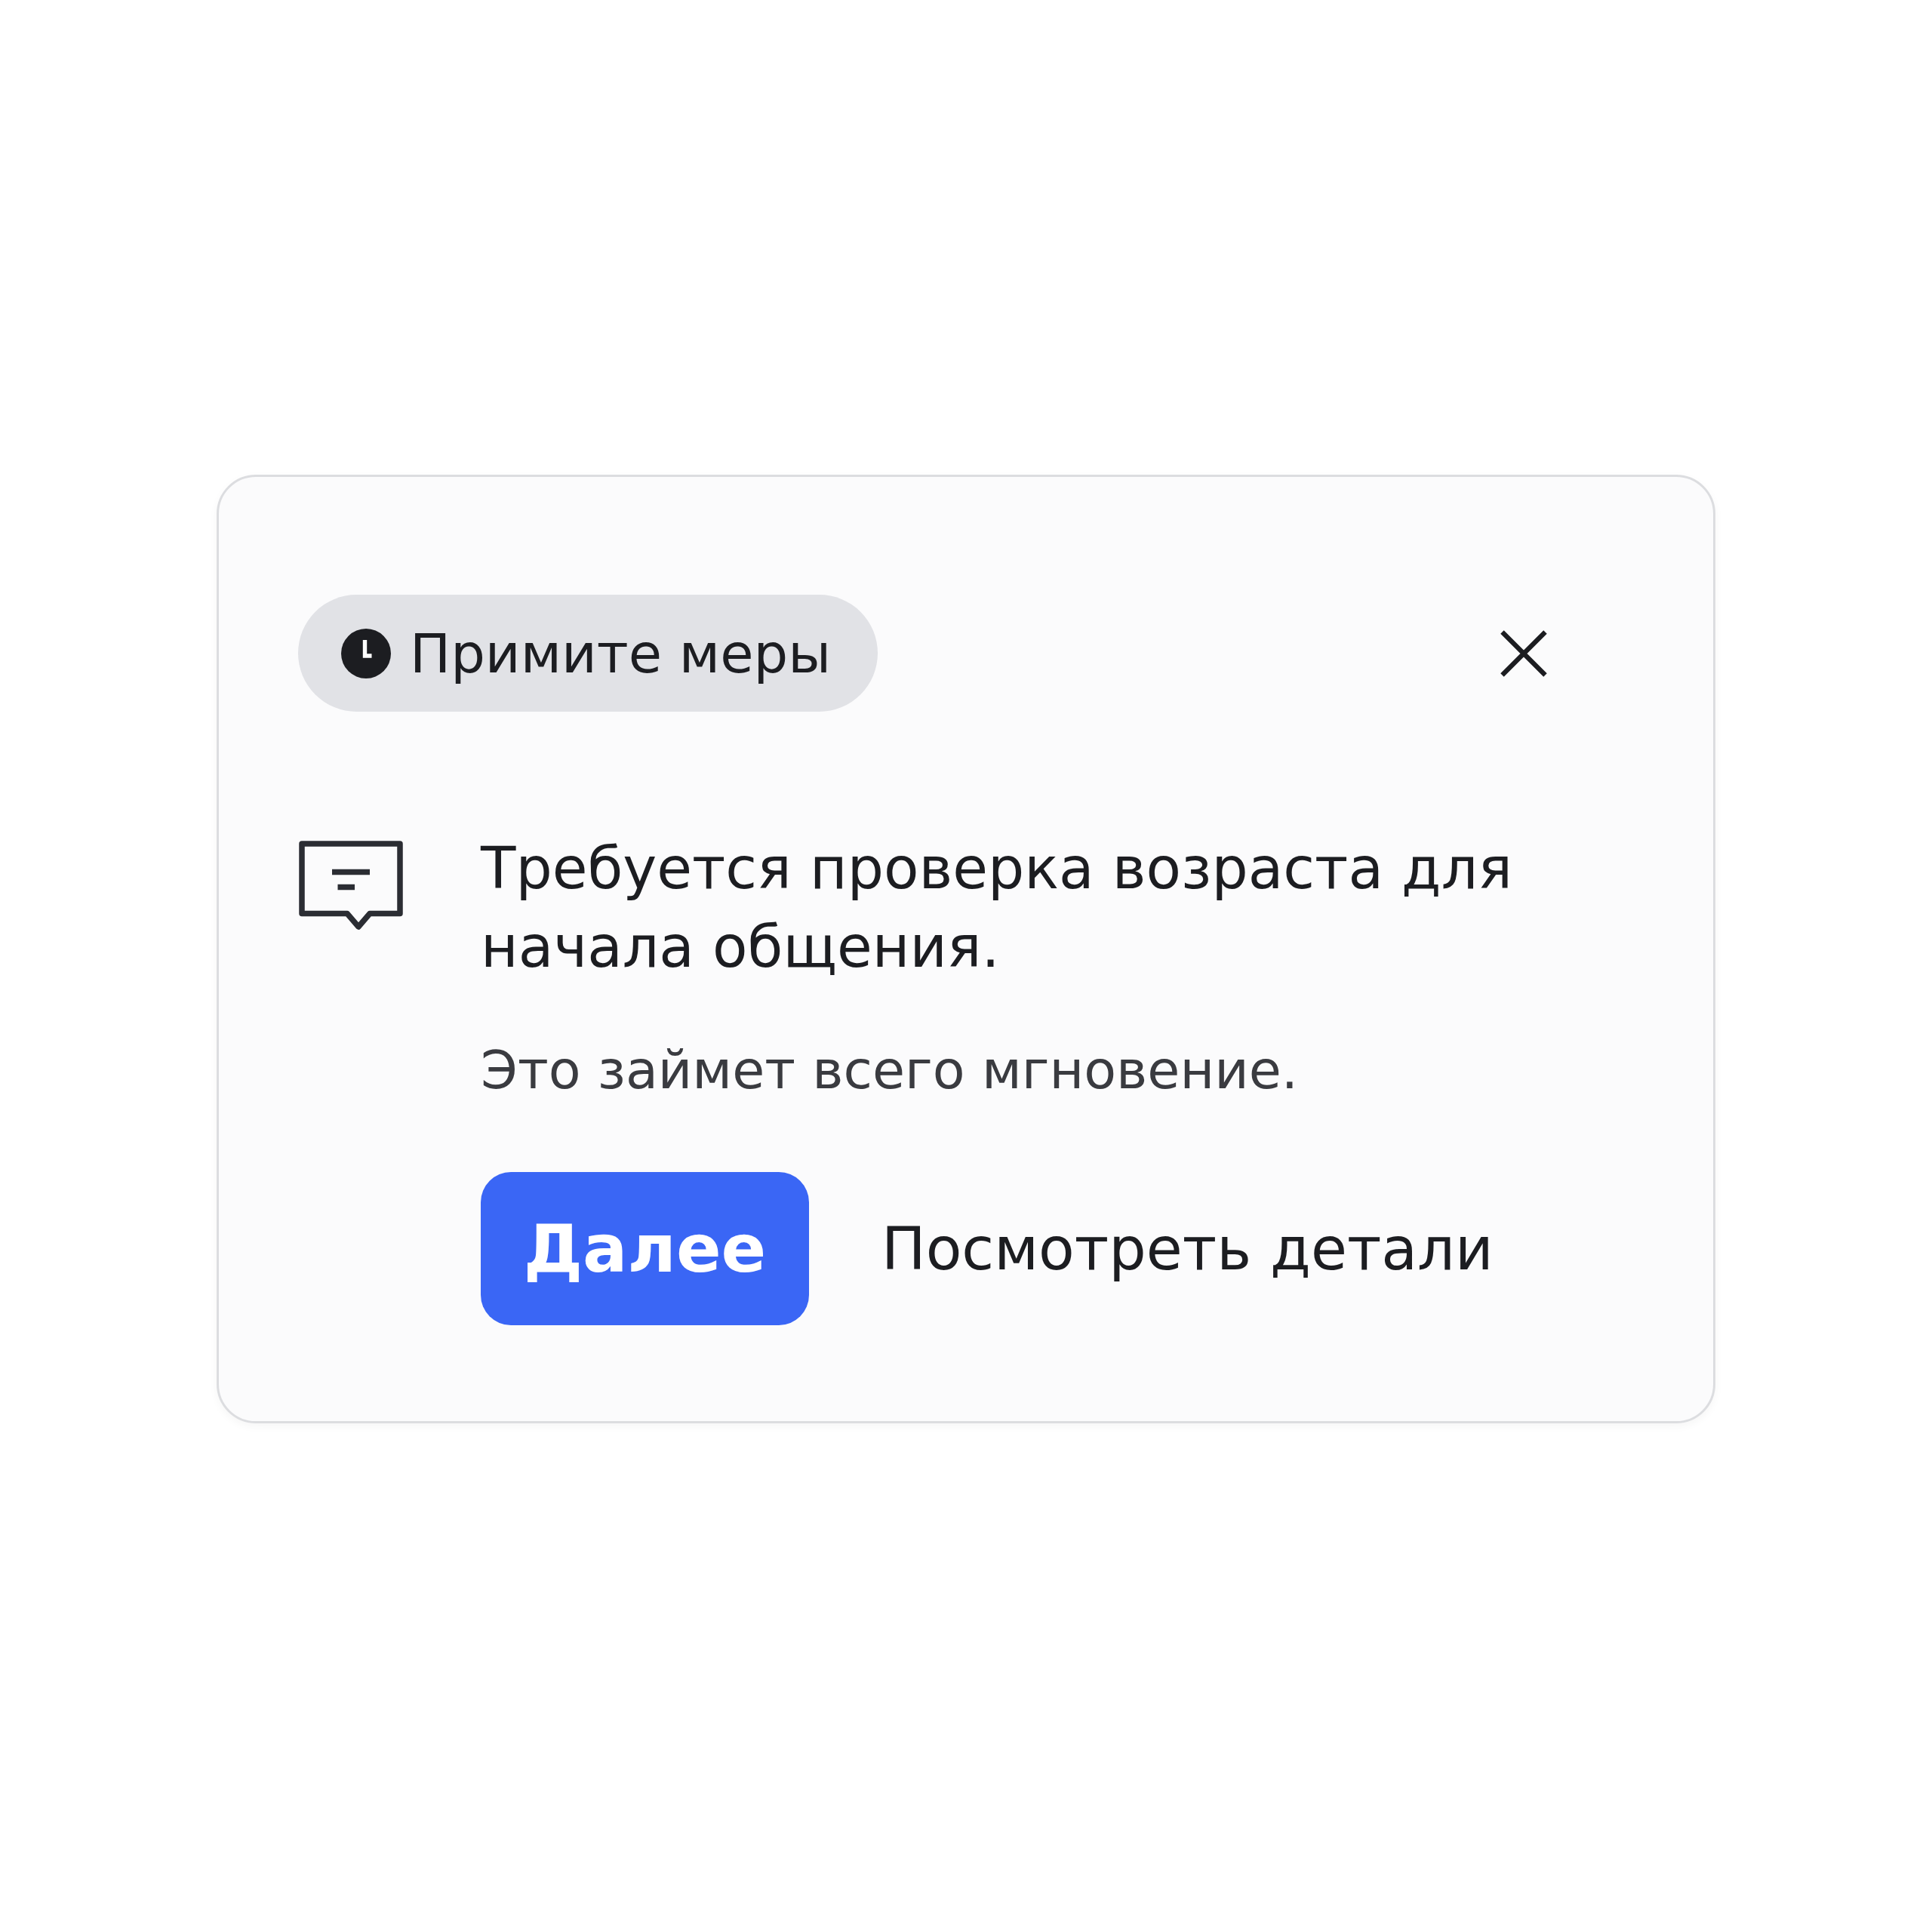 This screenshot has width=1932, height=1932. Describe the element at coordinates (645, 1248) in the screenshot. I see `next-button: Далее` at that location.